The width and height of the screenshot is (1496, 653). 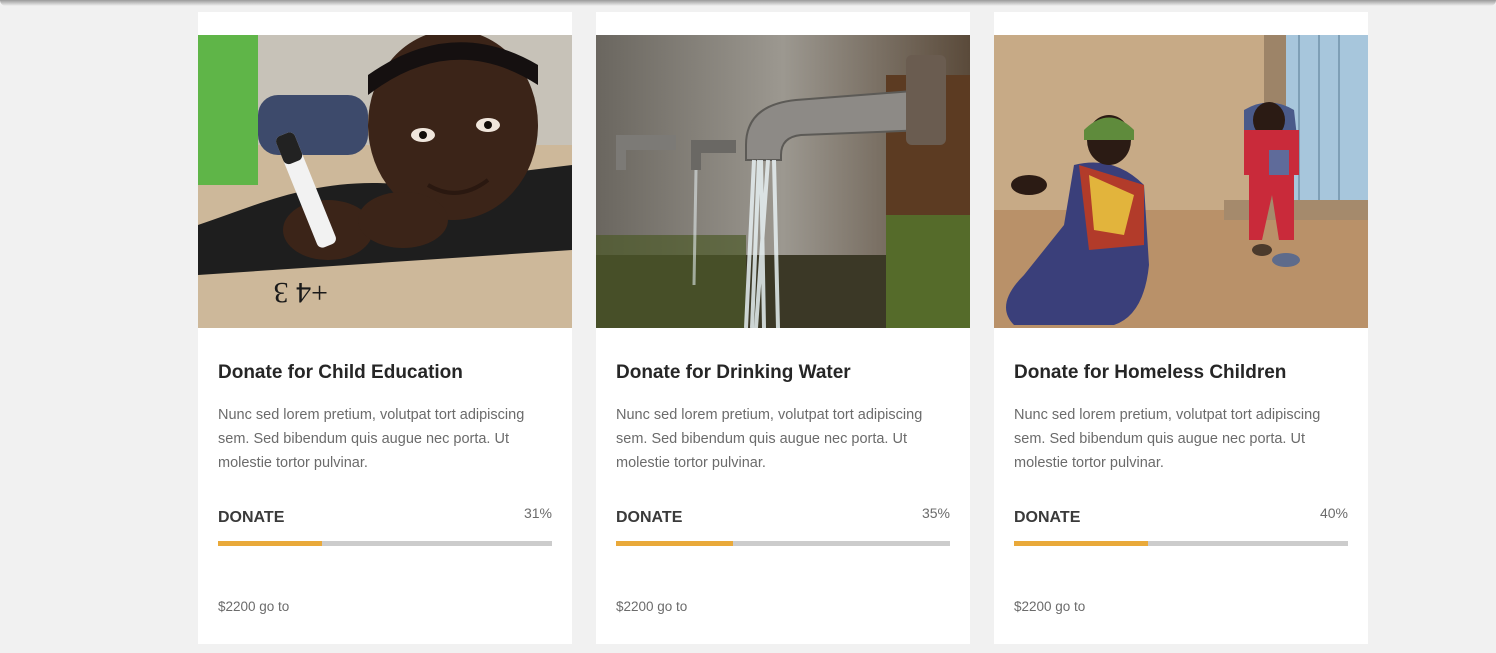 I want to click on svg-text: +4 3, so click(x=301, y=292).